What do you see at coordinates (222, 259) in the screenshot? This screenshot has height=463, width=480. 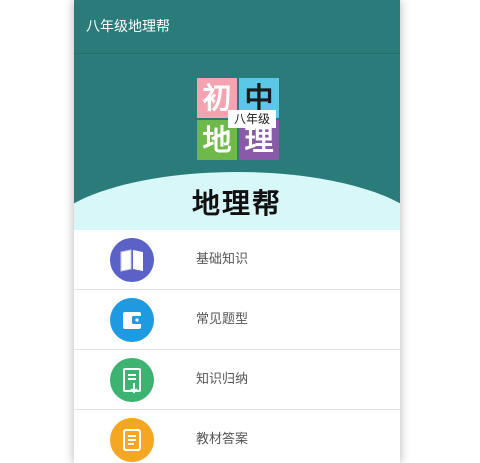 I see `menu-item-label: 基础知识` at bounding box center [222, 259].